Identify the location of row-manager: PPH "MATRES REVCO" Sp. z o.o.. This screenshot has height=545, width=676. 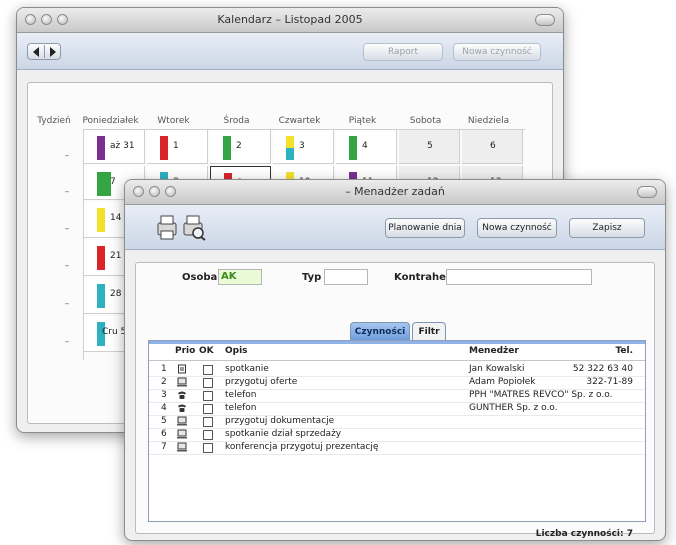
(541, 395).